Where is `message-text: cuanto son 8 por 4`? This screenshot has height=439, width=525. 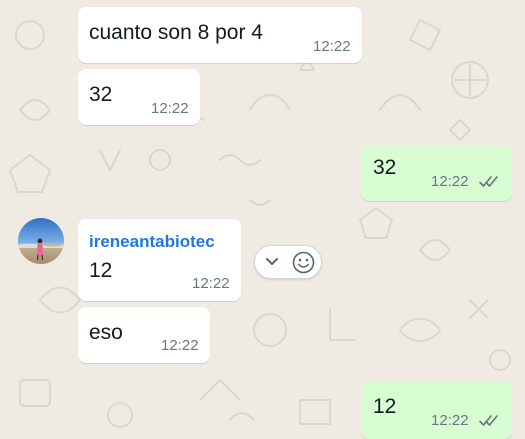
message-text: cuanto son 8 por 4 is located at coordinates (176, 32).